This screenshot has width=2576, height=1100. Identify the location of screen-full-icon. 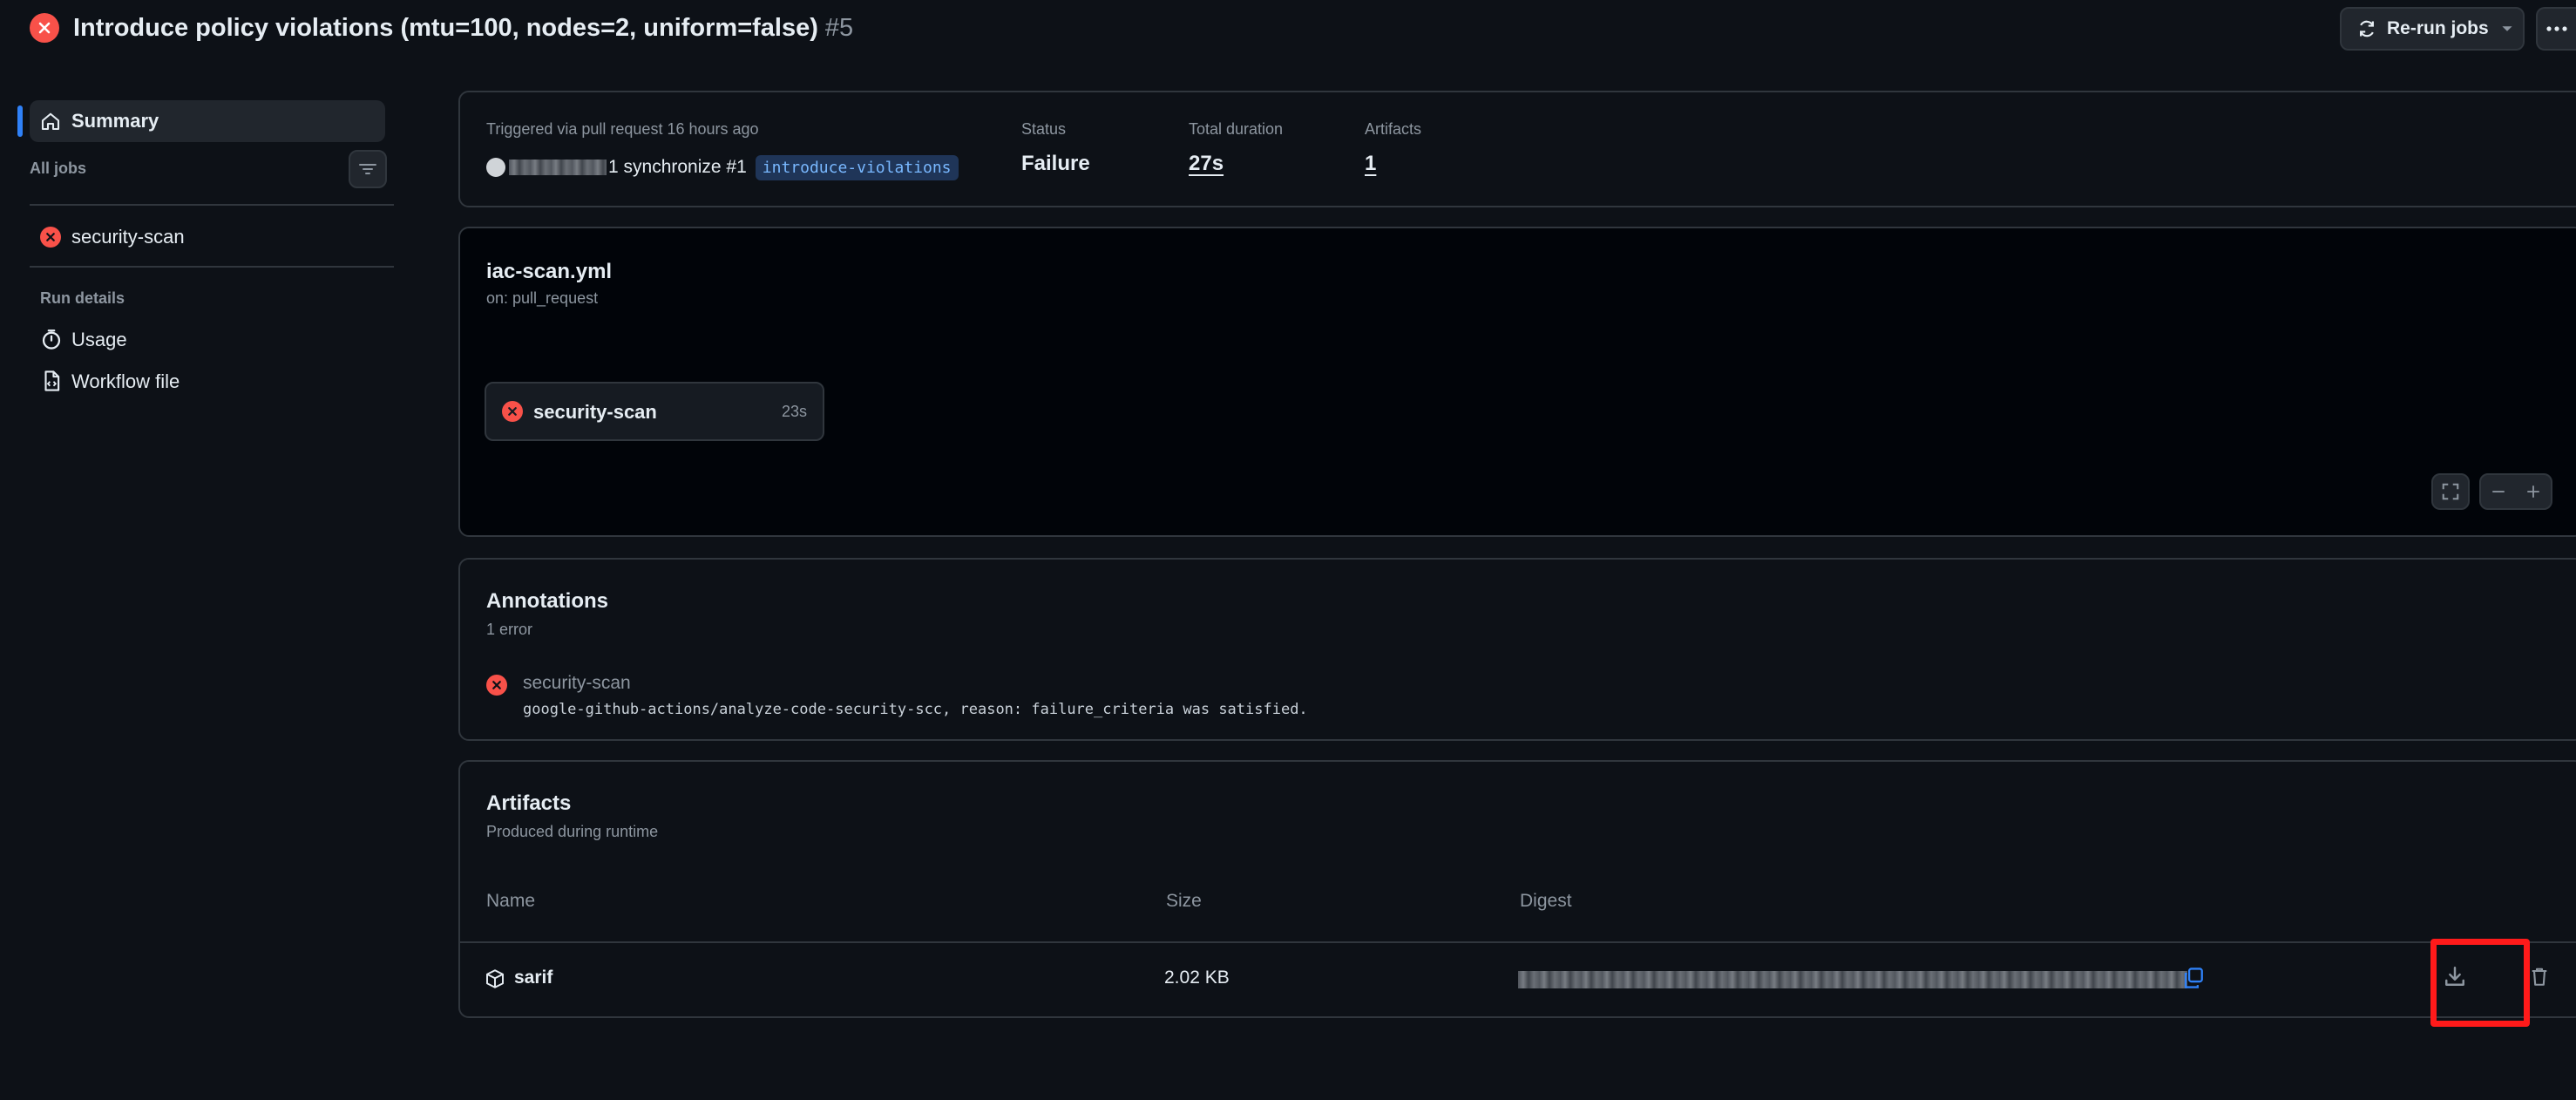
(2451, 491).